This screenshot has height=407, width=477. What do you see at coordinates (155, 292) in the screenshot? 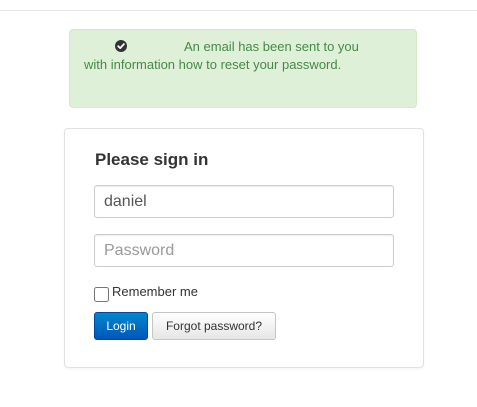
I see `remember-me-label: Remember me` at bounding box center [155, 292].